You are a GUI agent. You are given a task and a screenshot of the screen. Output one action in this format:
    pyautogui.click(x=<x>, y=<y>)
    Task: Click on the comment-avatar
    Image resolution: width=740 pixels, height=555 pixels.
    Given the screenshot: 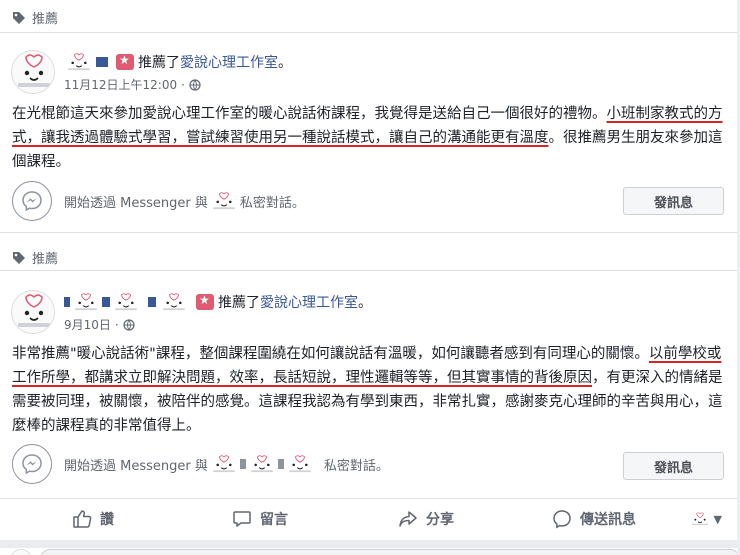 What is the action you would take?
    pyautogui.click(x=21, y=552)
    